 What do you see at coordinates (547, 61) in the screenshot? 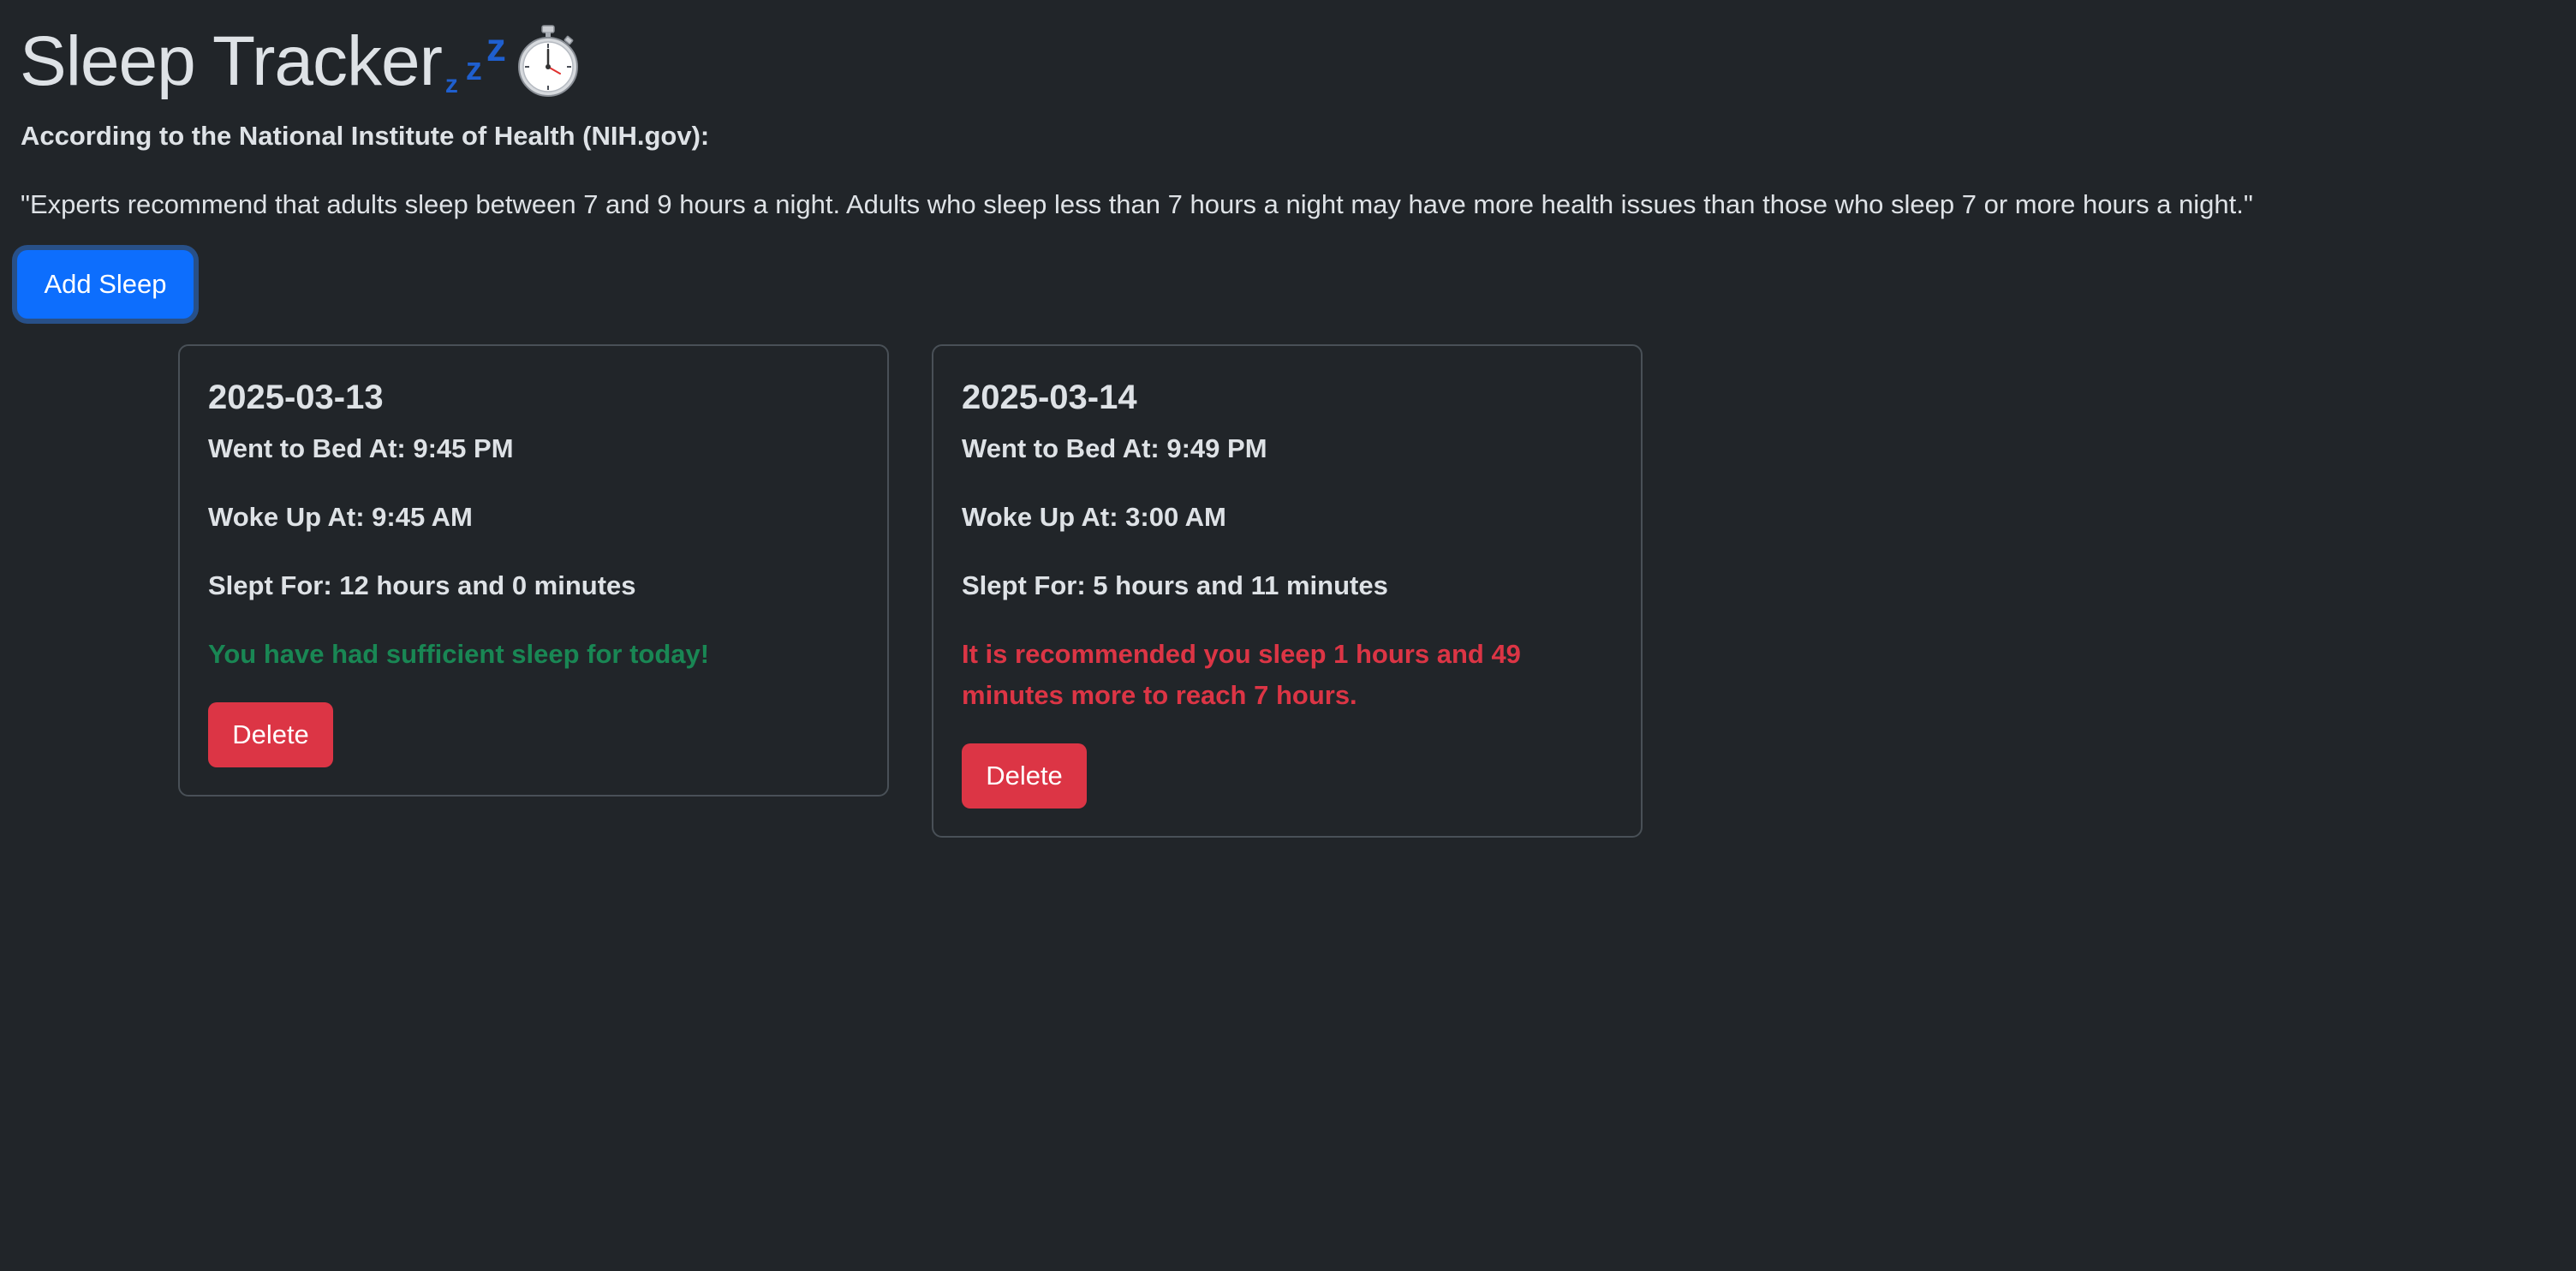
I see `stopwatch-icon` at bounding box center [547, 61].